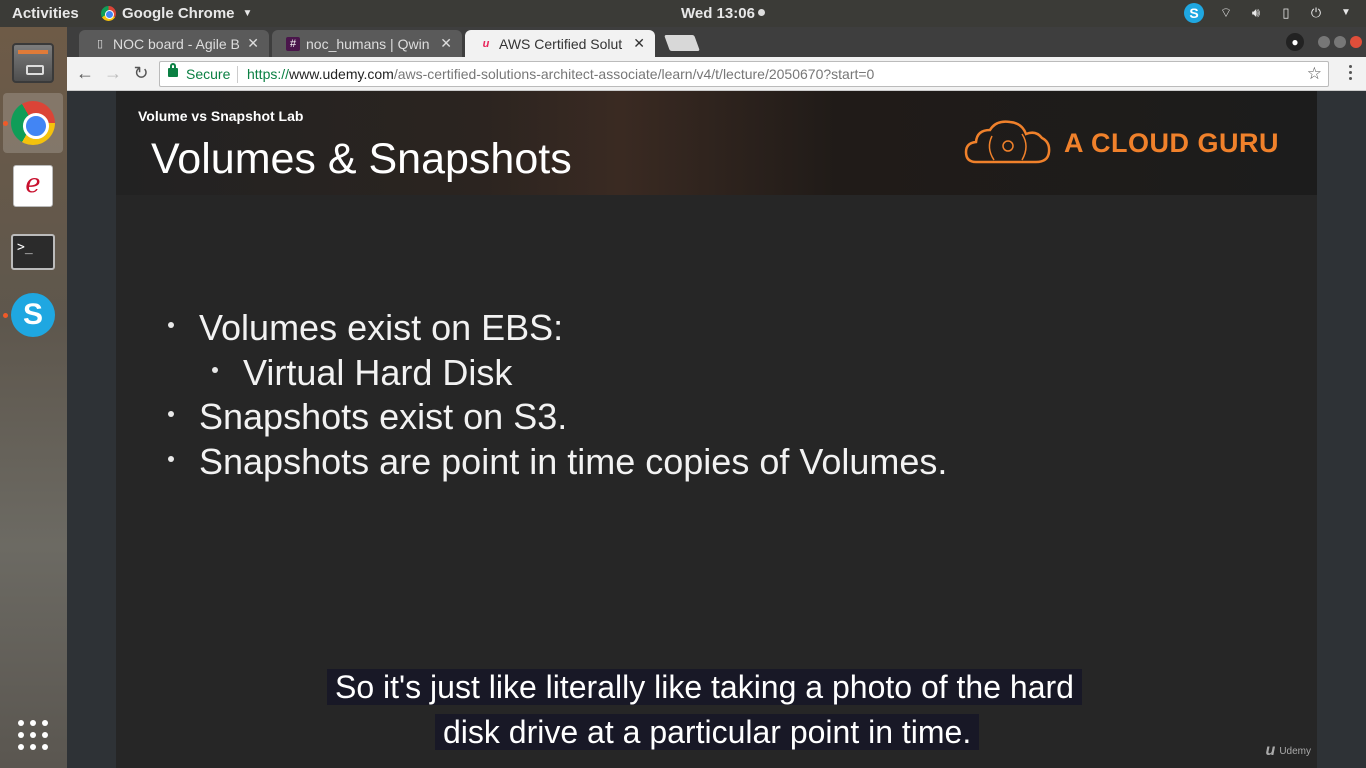 This screenshot has width=1366, height=768. I want to click on skype-icon: S, so click(33, 315).